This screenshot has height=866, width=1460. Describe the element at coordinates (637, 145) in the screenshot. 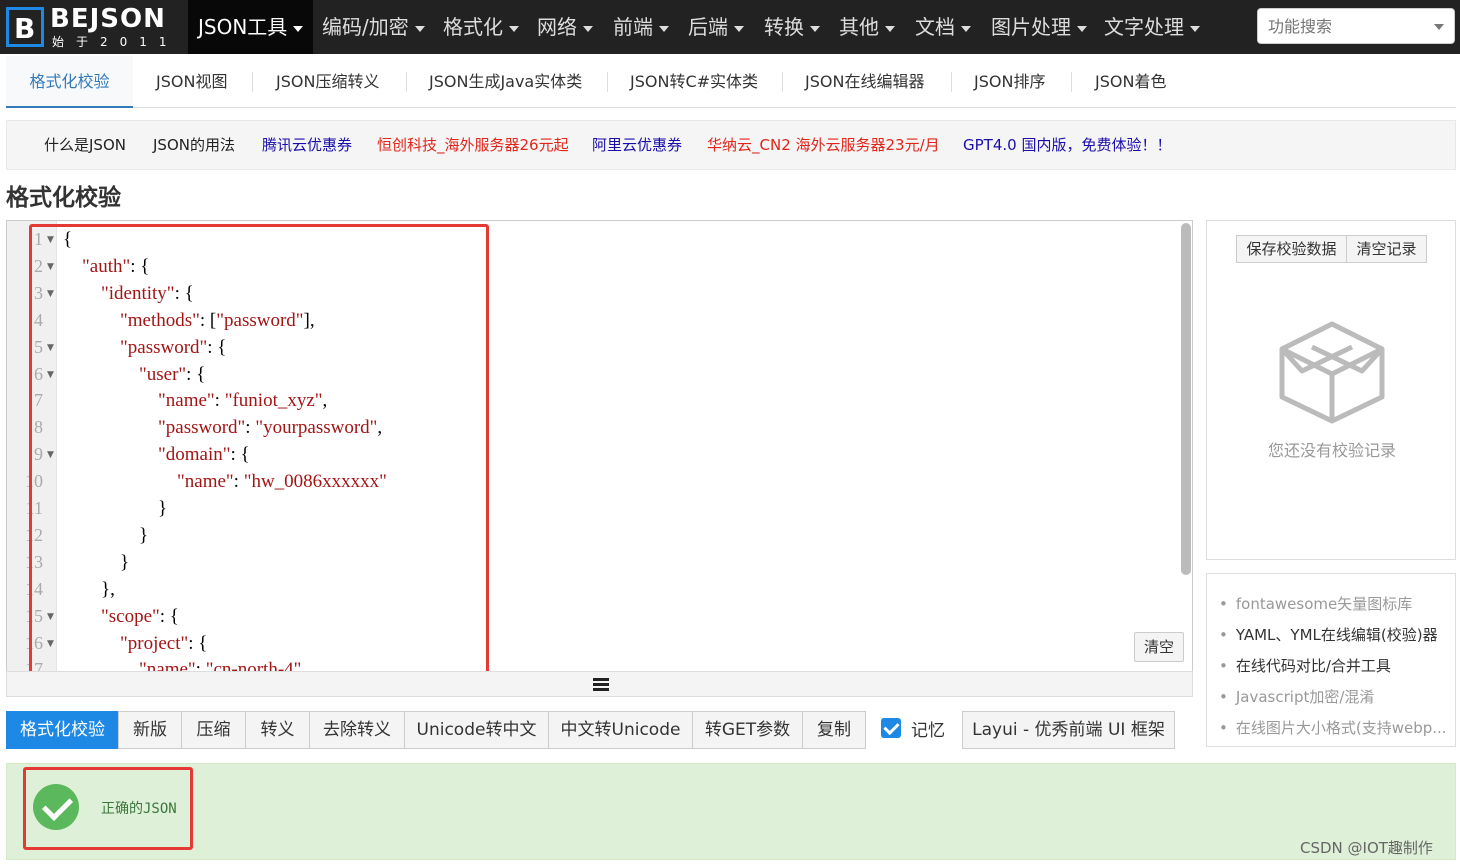

I see `link-aliyun-coupon: 阿里云优惠券` at that location.